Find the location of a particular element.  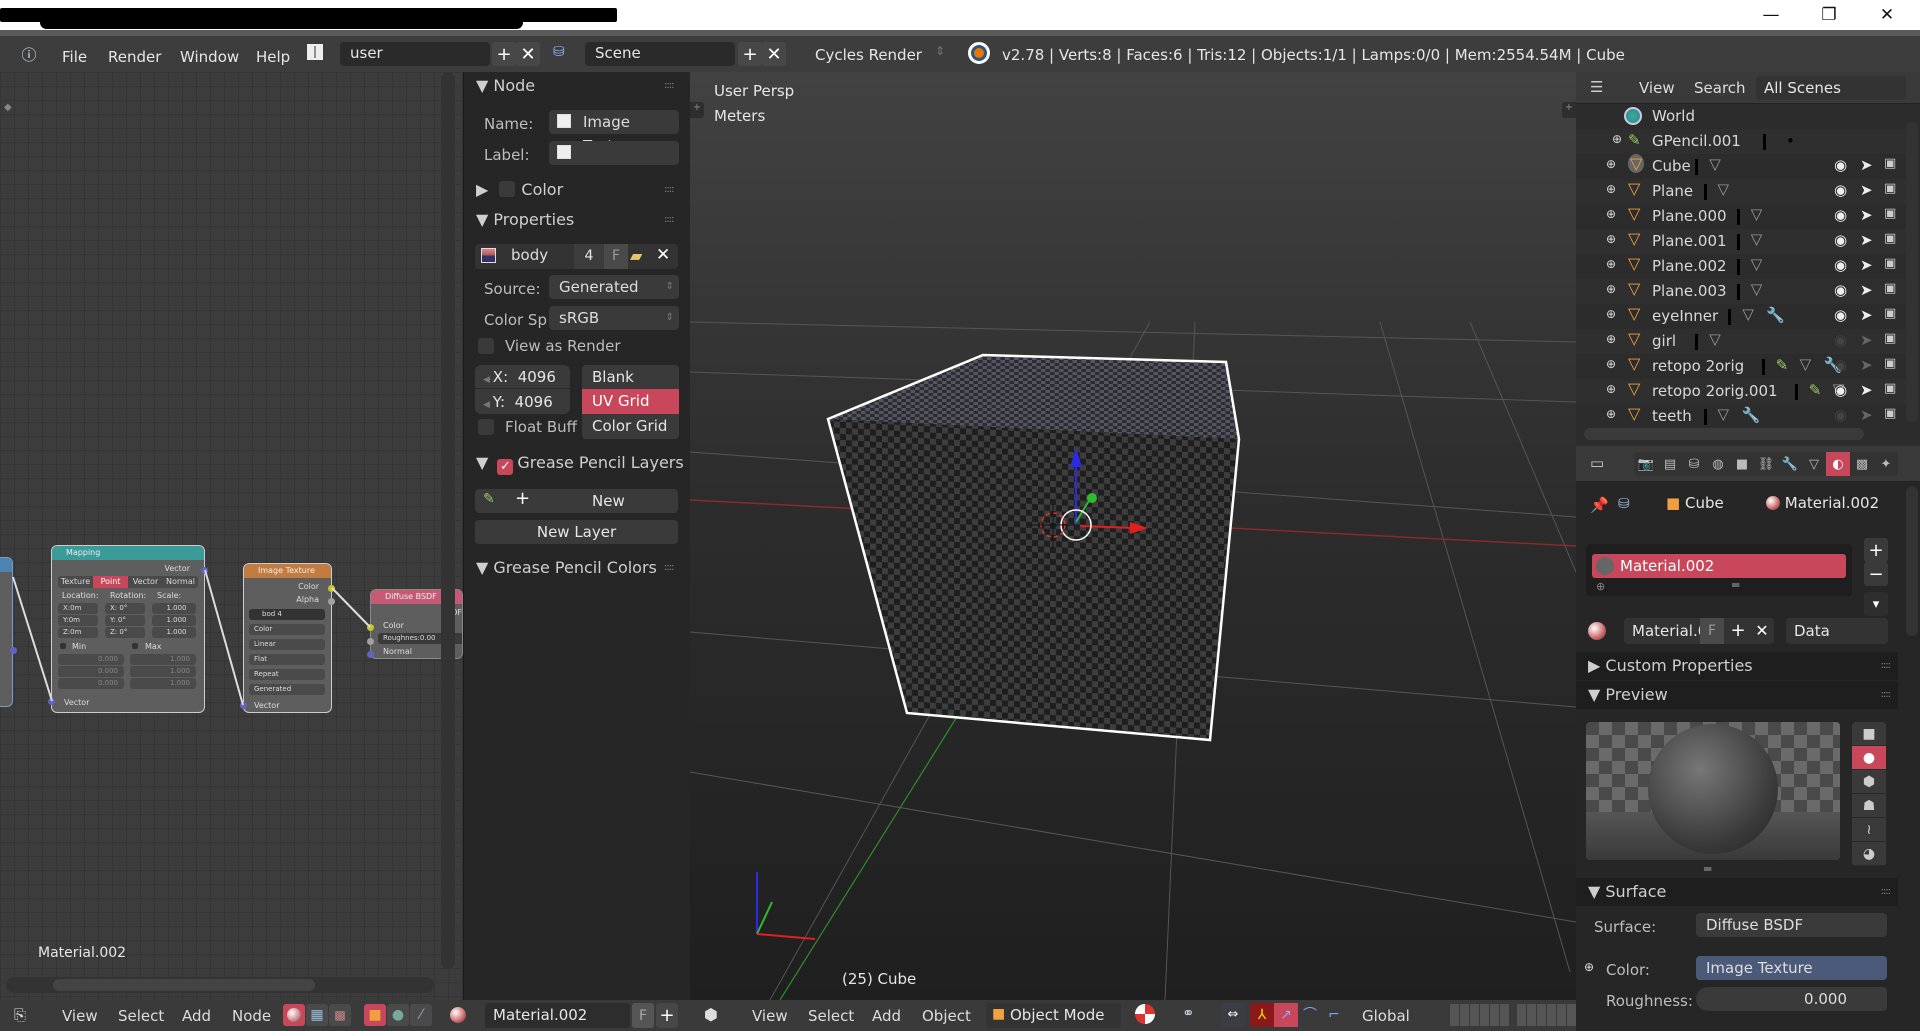

outliner-item-name: Plane.001 is located at coordinates (1689, 241).